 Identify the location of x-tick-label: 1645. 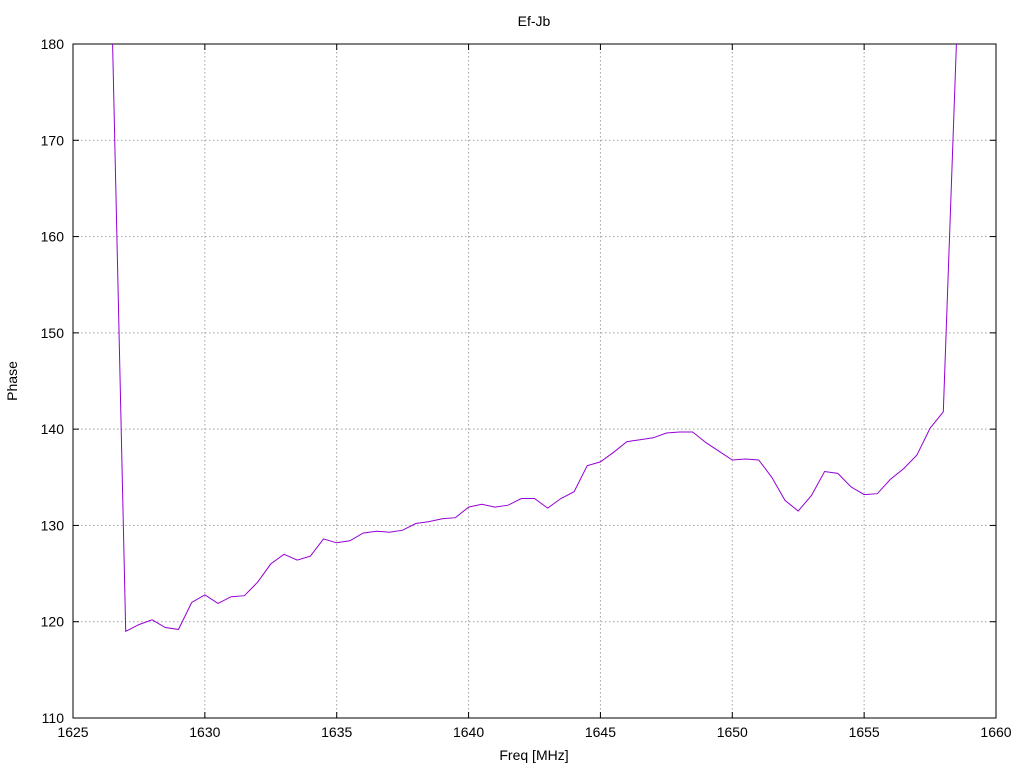
(600, 732).